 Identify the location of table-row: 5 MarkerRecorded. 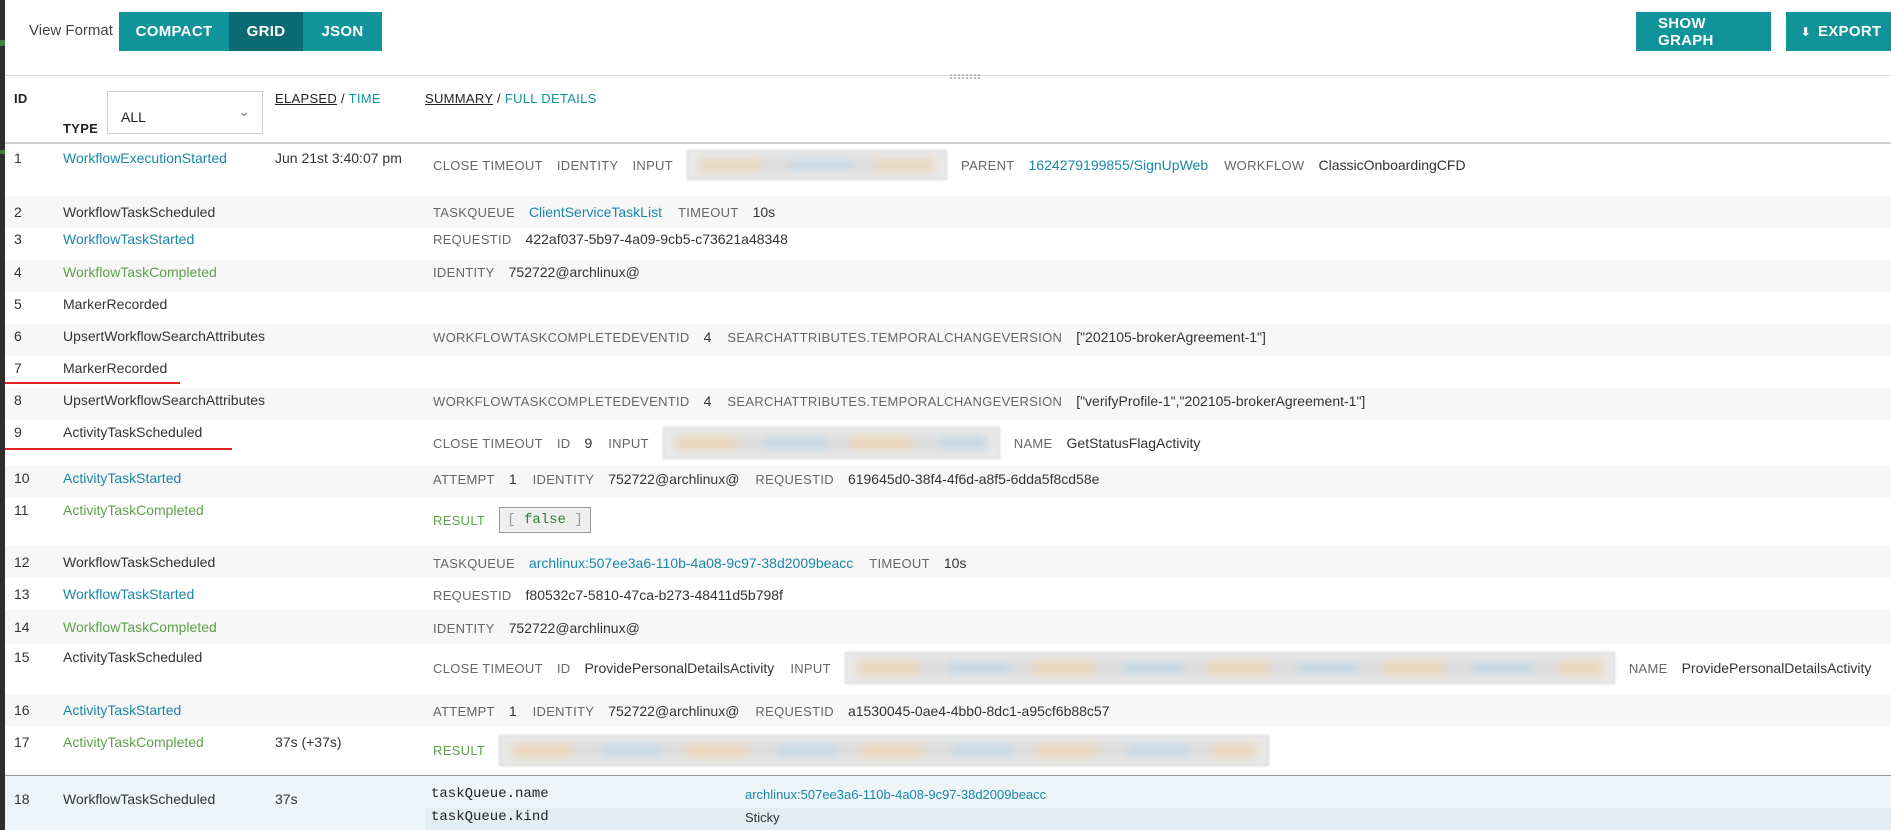
(948, 308).